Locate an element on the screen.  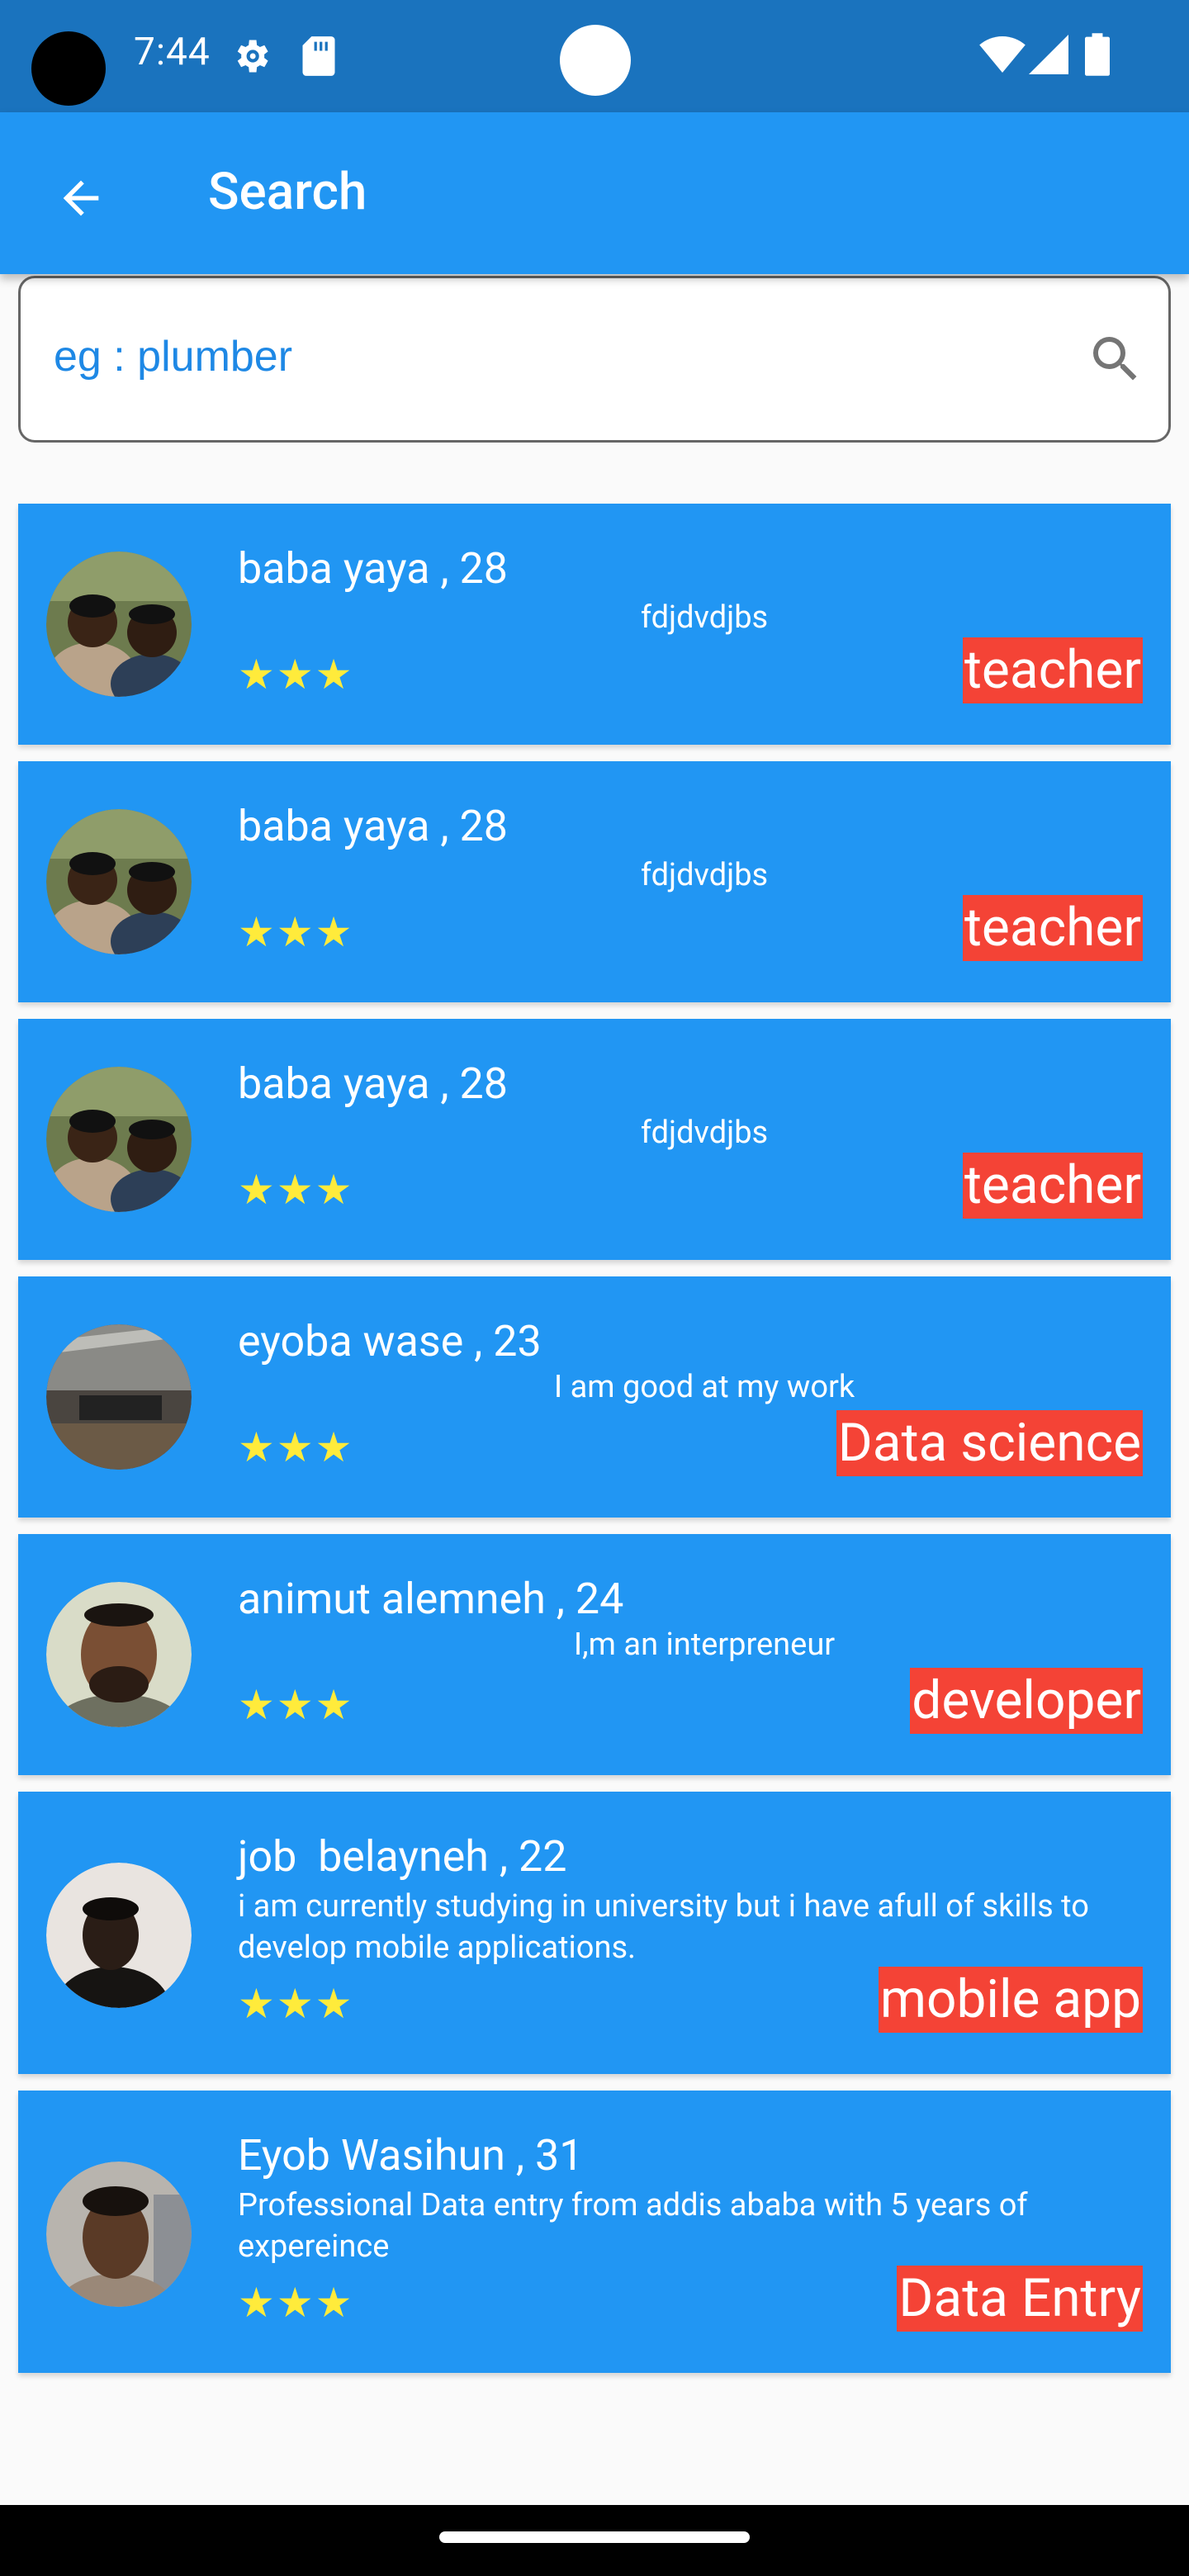
app-bar: Search is located at coordinates (594, 193).